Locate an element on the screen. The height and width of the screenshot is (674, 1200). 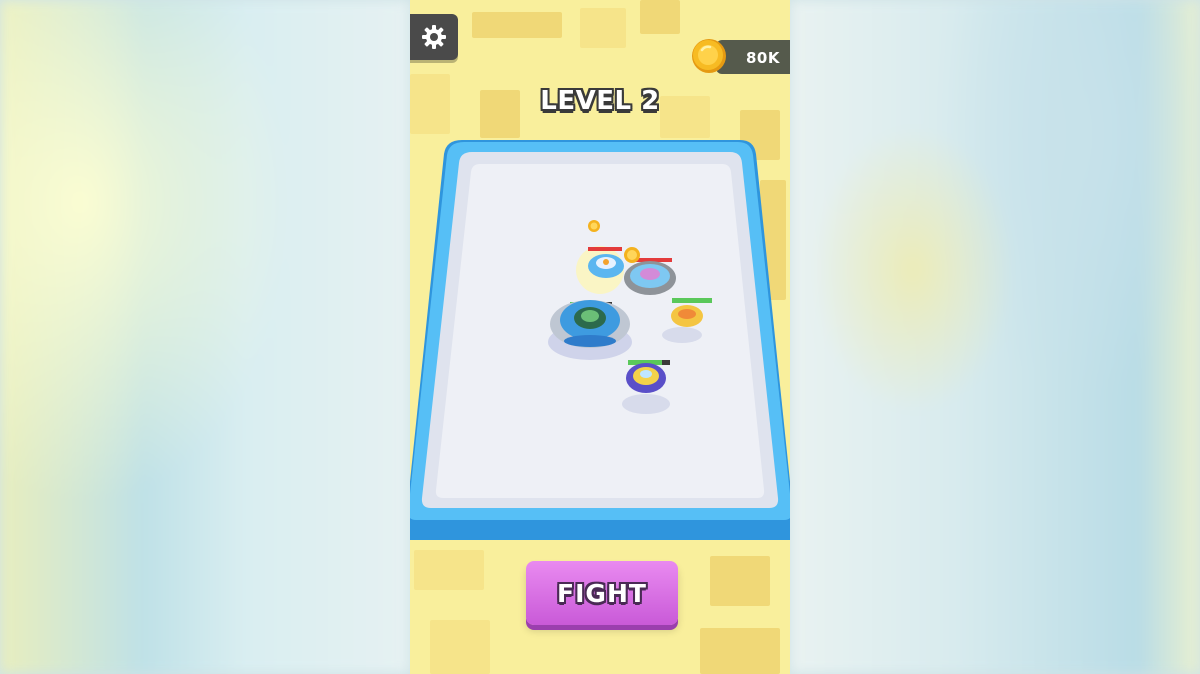
fight-button: FIGHT is located at coordinates (602, 593).